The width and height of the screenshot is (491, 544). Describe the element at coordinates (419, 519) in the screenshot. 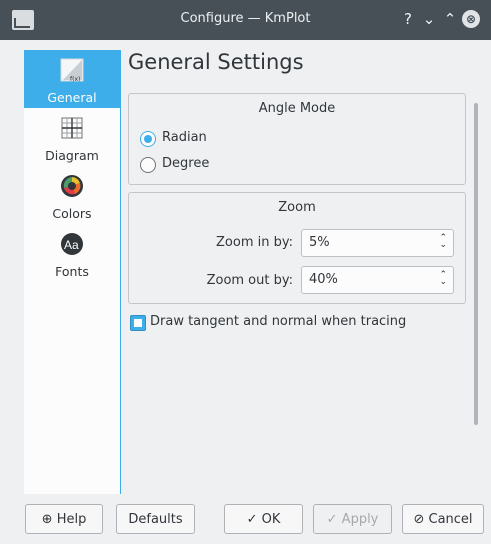

I see `cancel-icon: ⊘` at that location.